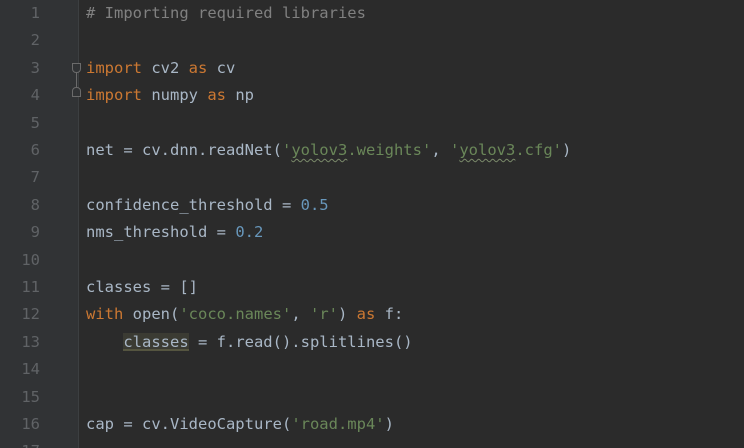 This screenshot has width=744, height=448. What do you see at coordinates (323, 314) in the screenshot?
I see `string-literal: 'r'` at bounding box center [323, 314].